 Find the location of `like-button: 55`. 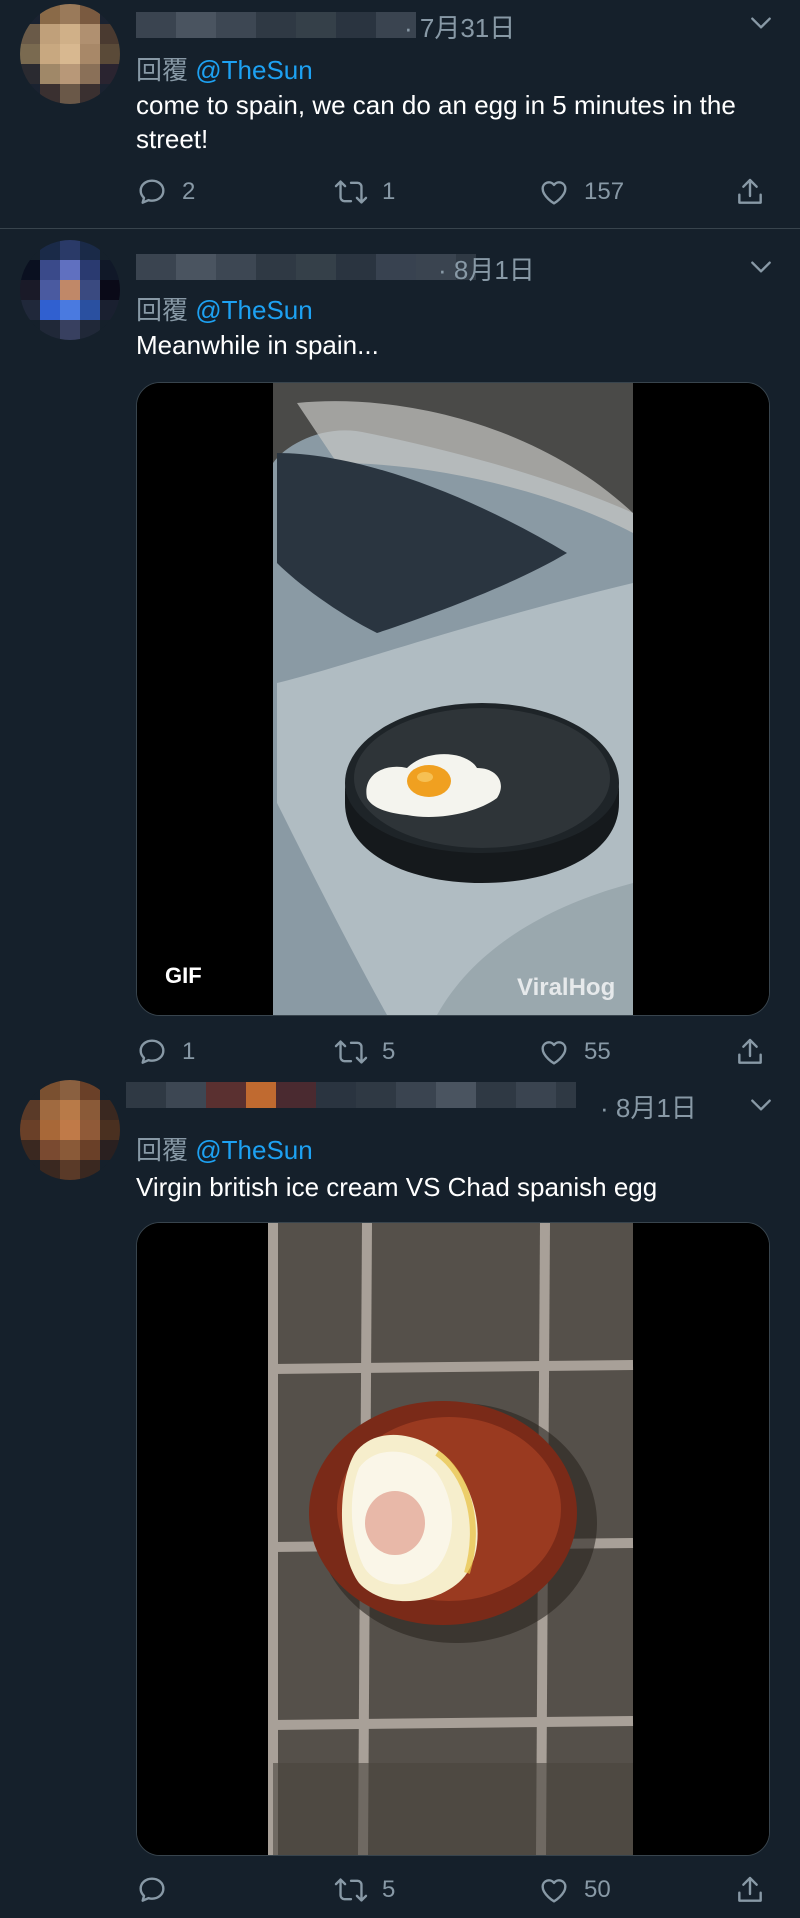

like-button: 55 is located at coordinates (574, 1052).